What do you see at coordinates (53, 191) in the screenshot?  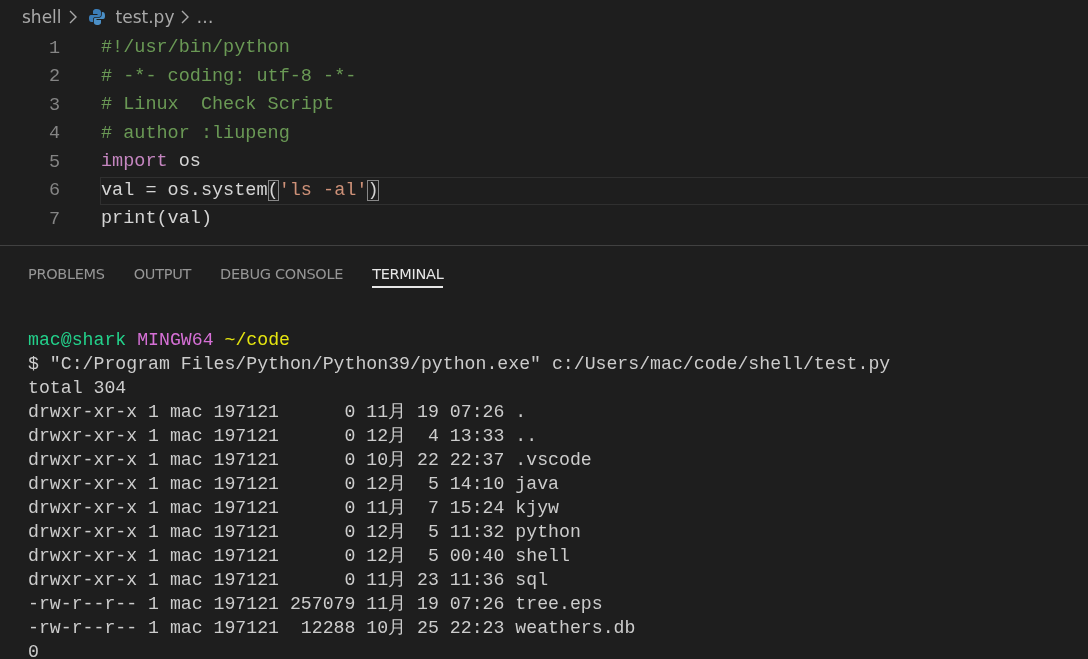 I see `line-number: 6` at bounding box center [53, 191].